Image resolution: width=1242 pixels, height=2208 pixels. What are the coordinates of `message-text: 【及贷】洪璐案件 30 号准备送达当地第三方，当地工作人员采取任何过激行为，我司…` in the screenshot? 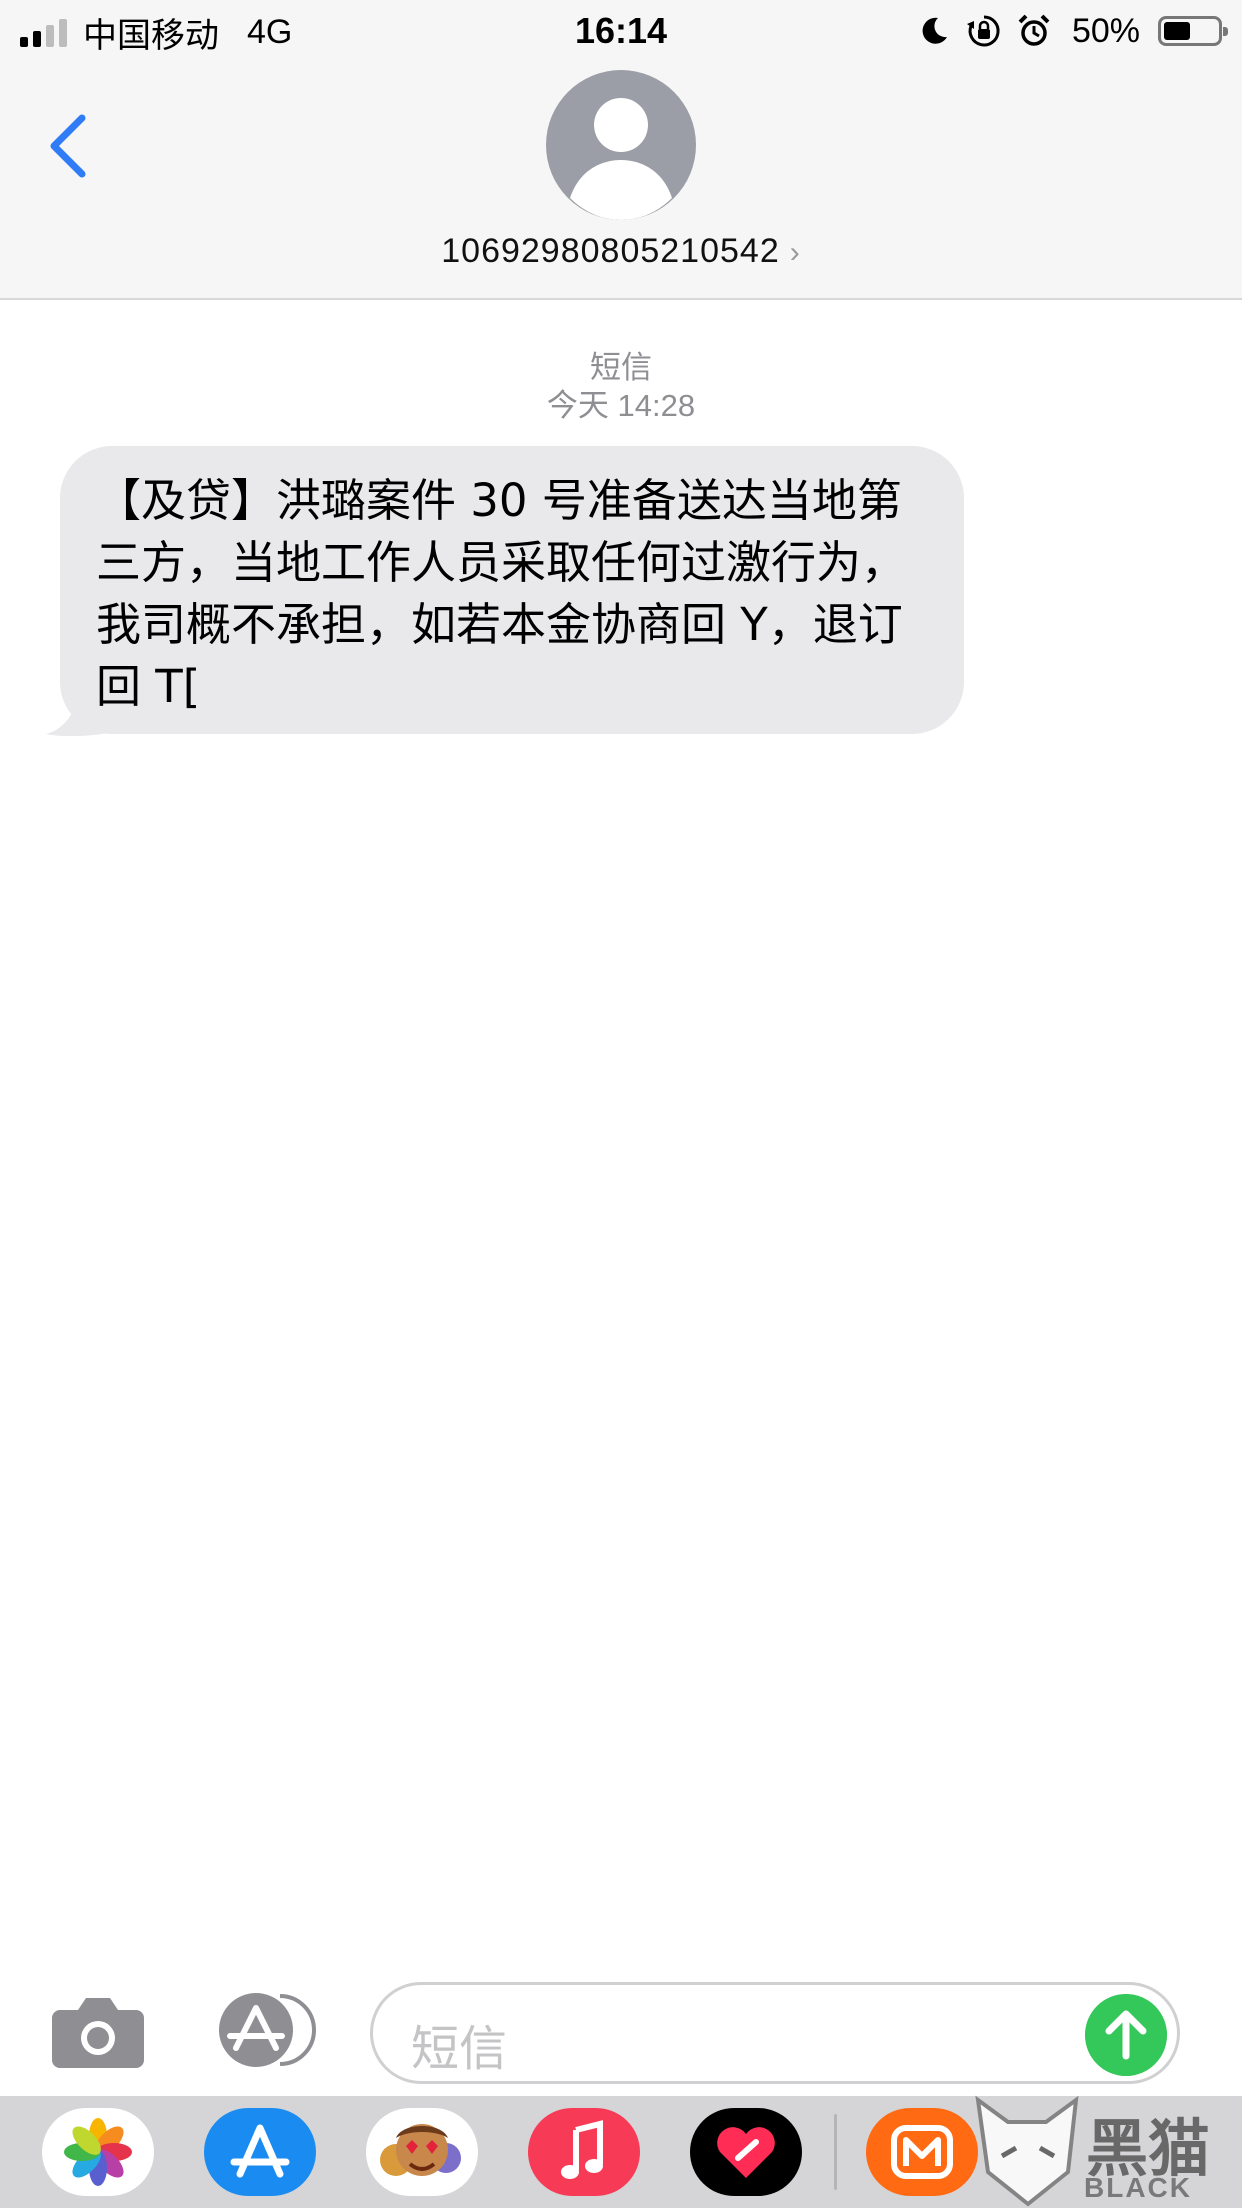 It's located at (501, 593).